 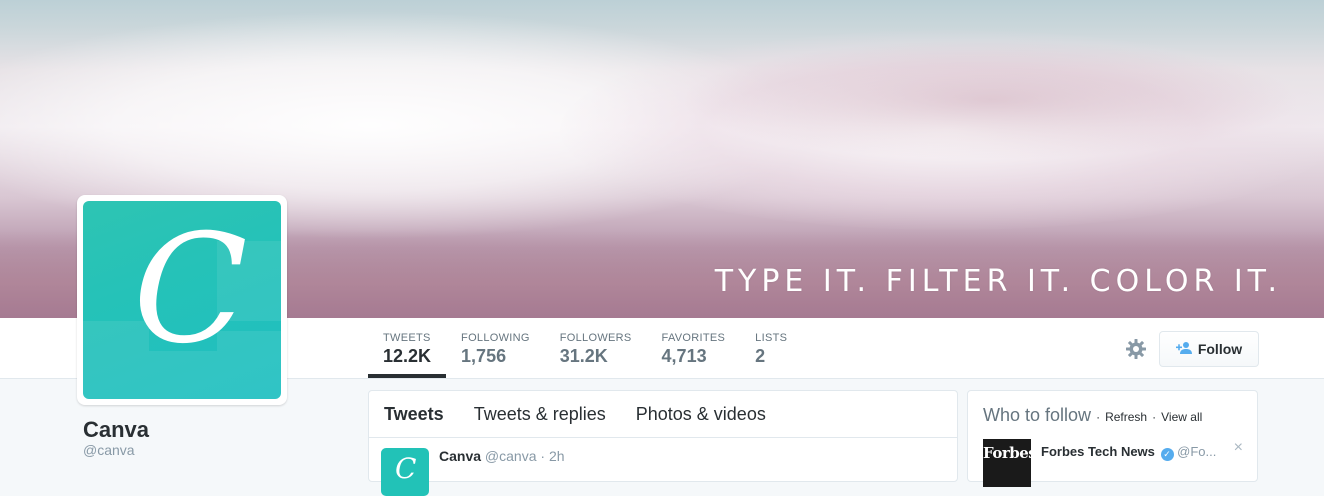 What do you see at coordinates (684, 356) in the screenshot?
I see `stat-value: 4,713` at bounding box center [684, 356].